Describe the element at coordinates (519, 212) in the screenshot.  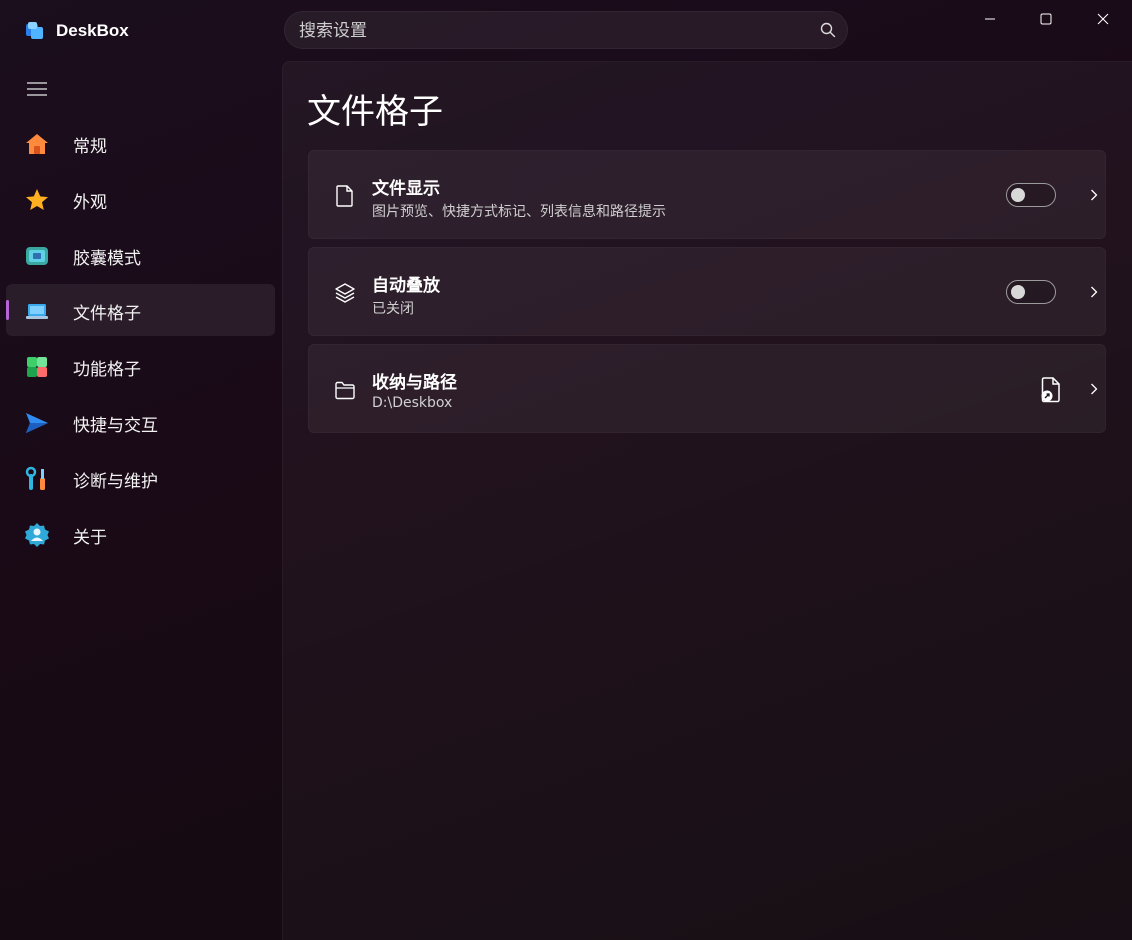
I see `card-subtitle: 图片预览、快捷方式标记、列表信息和路径提示` at that location.